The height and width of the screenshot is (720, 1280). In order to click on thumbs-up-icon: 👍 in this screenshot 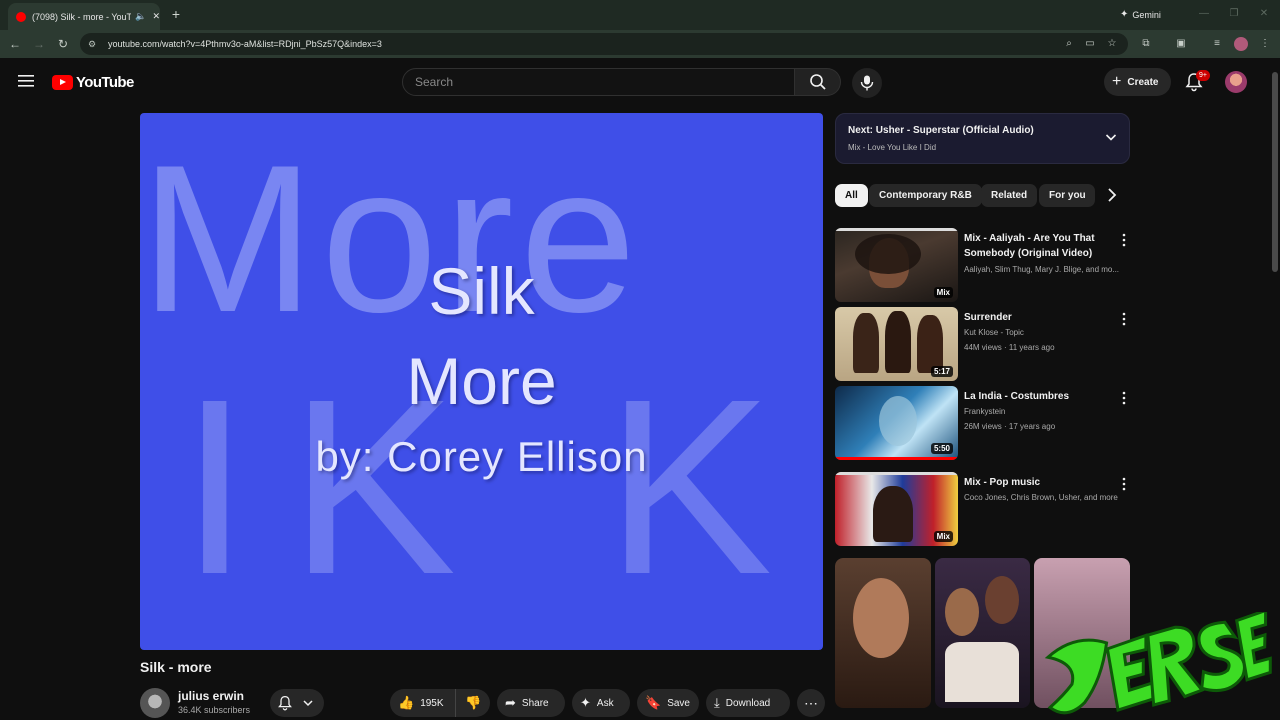, I will do `click(406, 702)`.